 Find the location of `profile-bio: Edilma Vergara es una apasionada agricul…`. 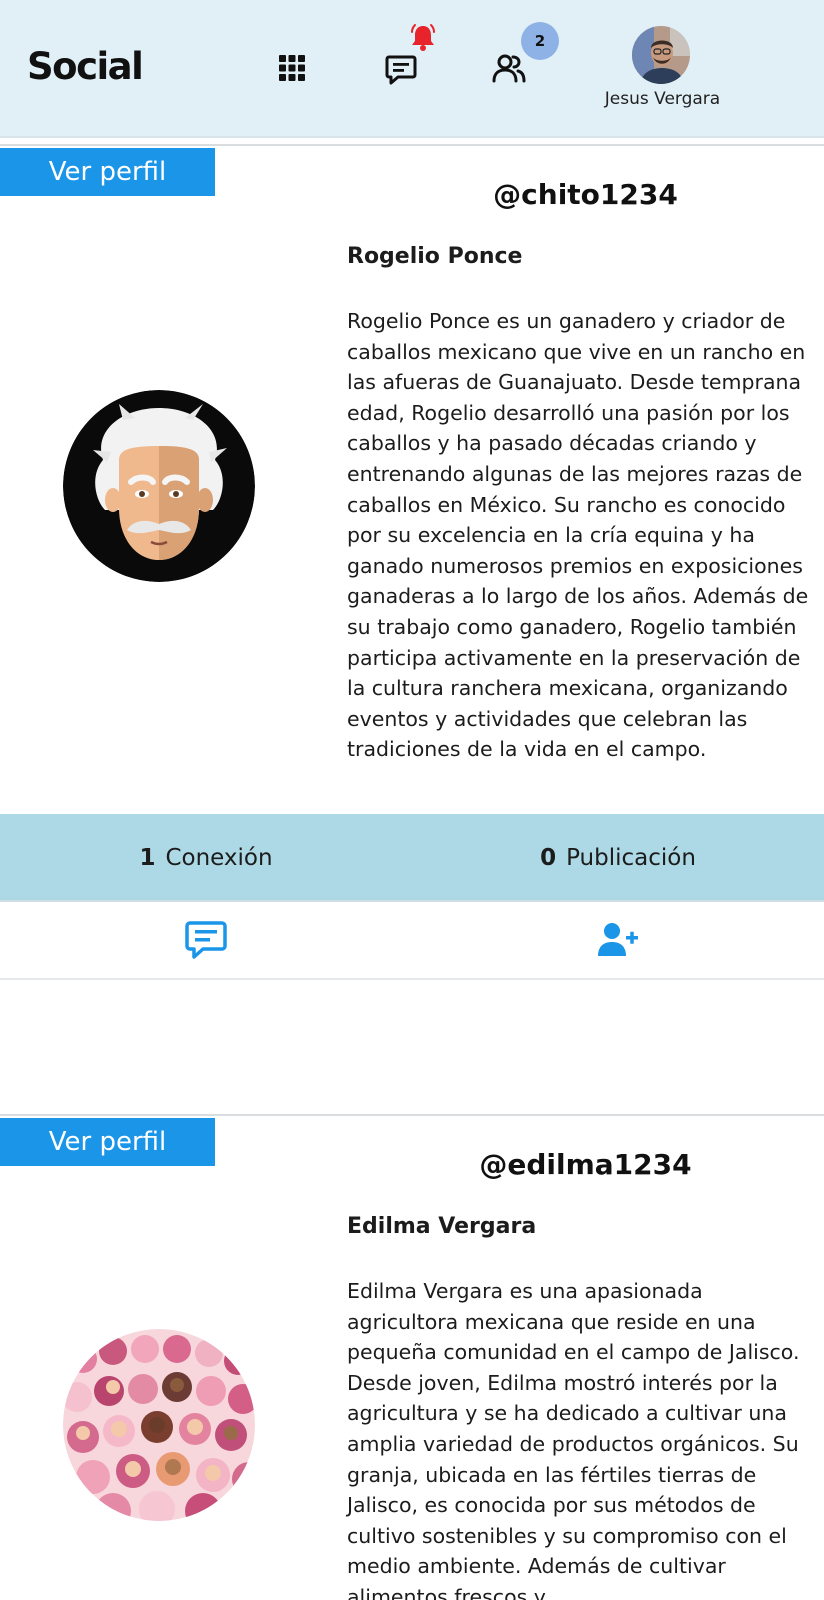

profile-bio: Edilma Vergara es una apasionada agricul… is located at coordinates (573, 1439).